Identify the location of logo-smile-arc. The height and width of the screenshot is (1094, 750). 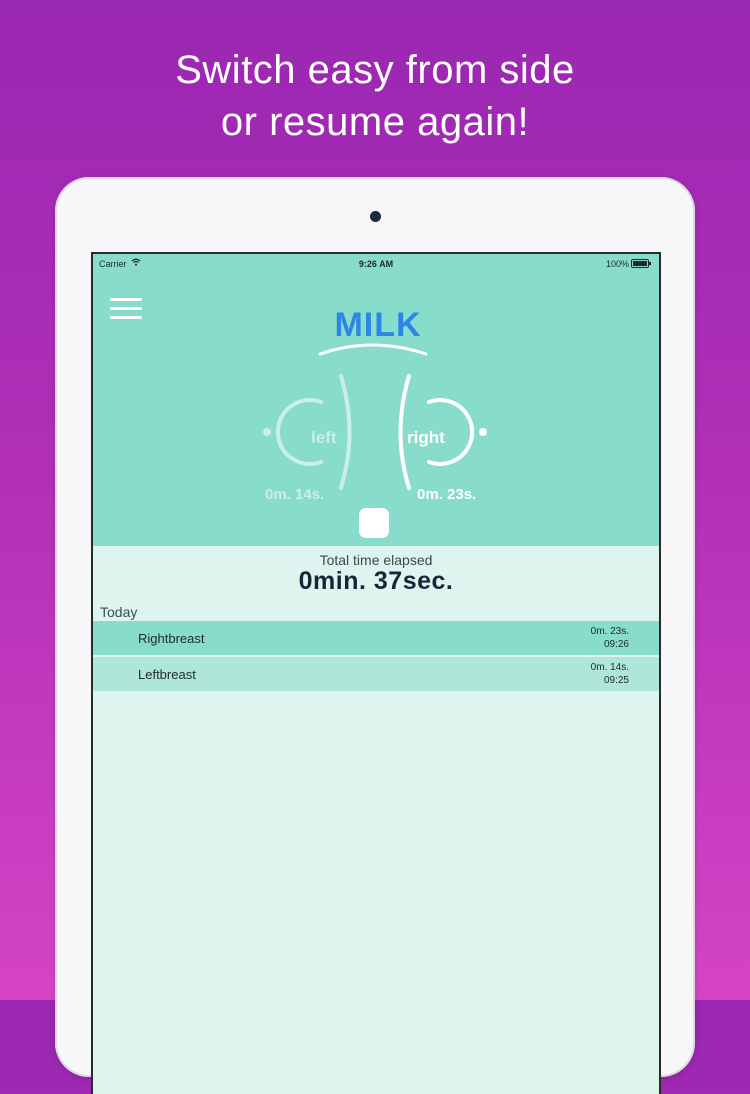
(373, 349).